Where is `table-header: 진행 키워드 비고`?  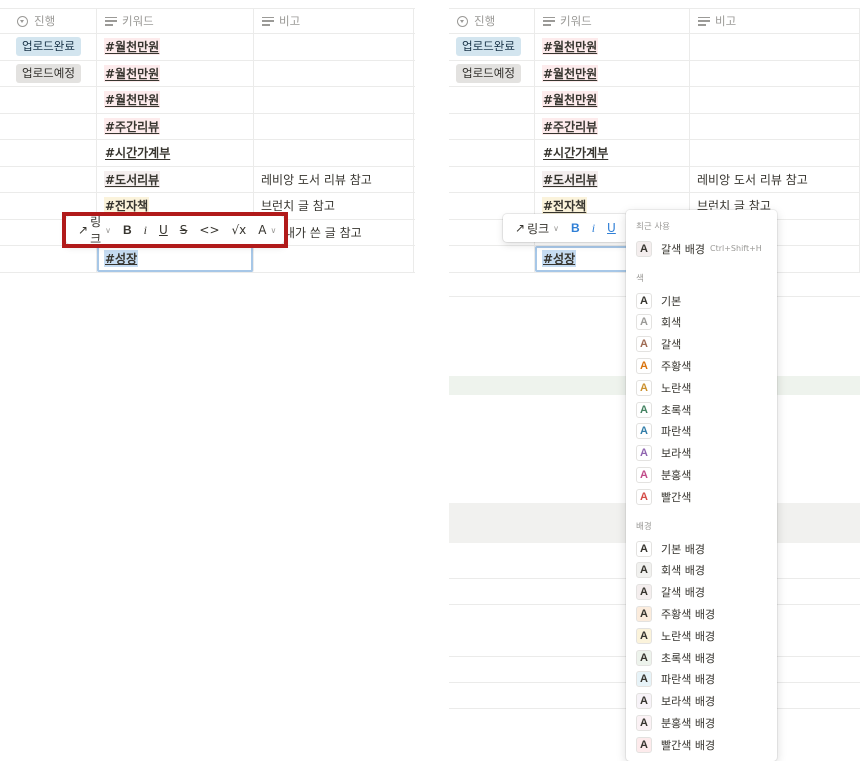
table-header: 진행 키워드 비고 is located at coordinates (207, 21).